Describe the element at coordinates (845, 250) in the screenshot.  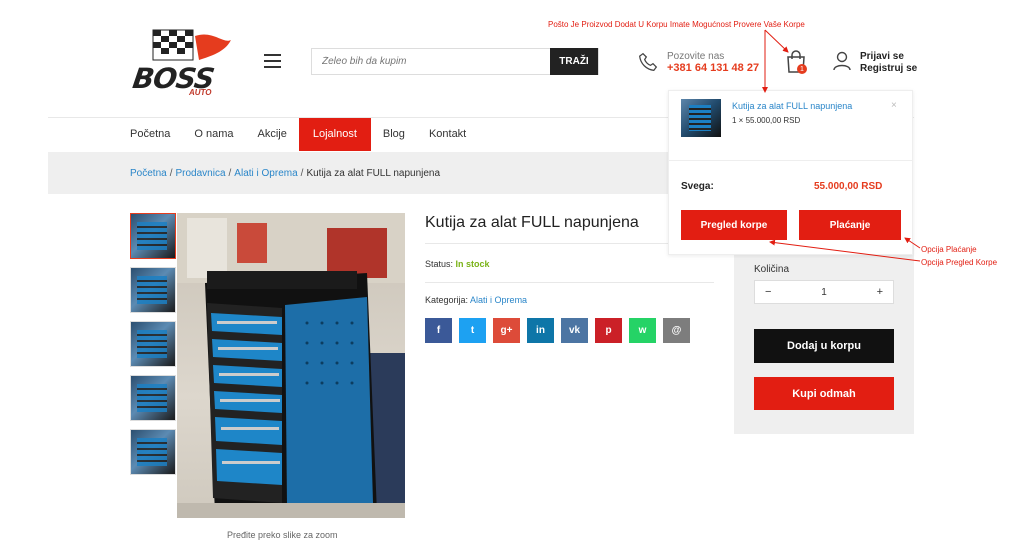
I see `arrow-to-view-cart` at that location.